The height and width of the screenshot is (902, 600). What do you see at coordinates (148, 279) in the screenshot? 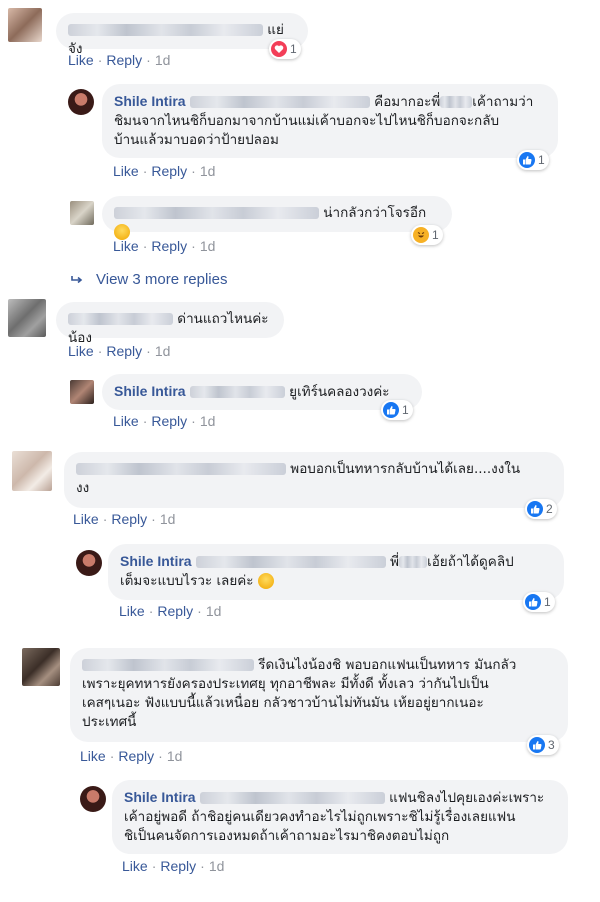
I see `view-more-replies: View 3 more replies` at bounding box center [148, 279].